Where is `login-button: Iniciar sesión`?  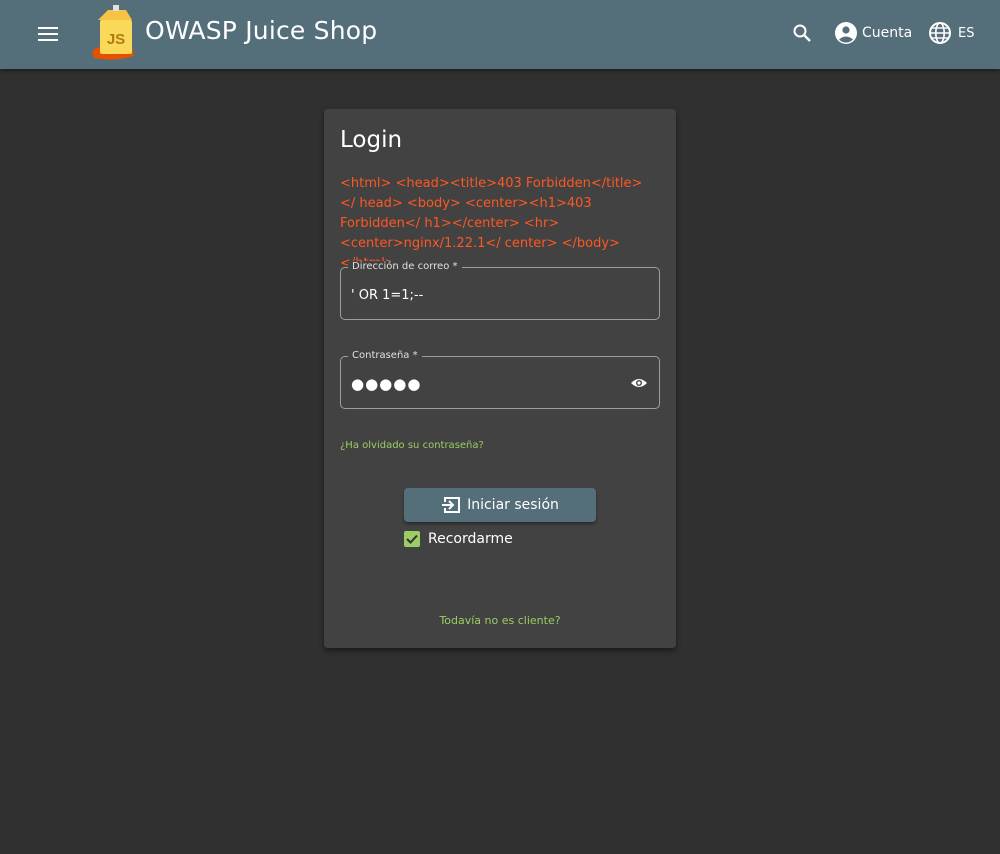 login-button: Iniciar sesión is located at coordinates (500, 505).